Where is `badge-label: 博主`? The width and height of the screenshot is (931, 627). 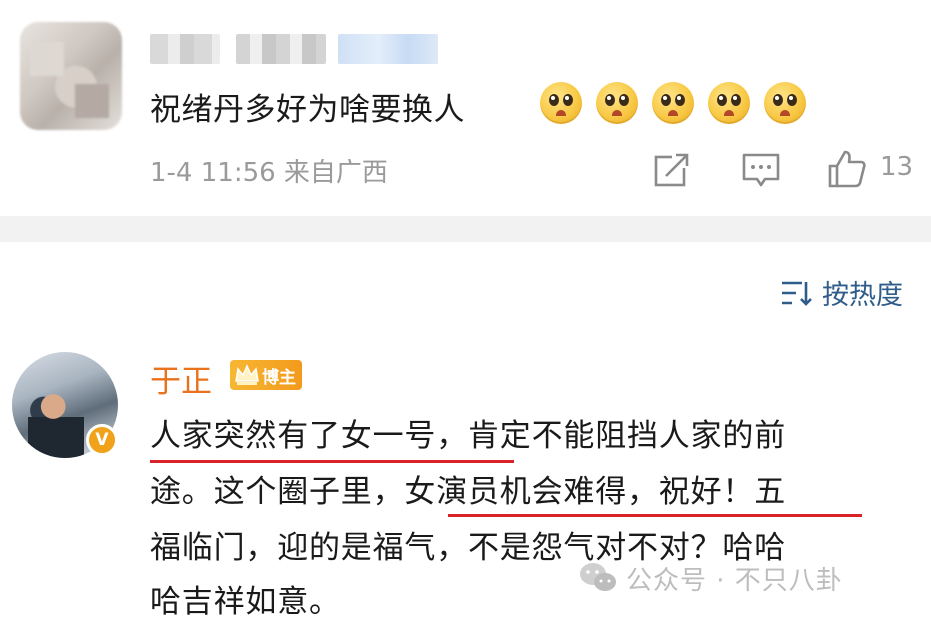 badge-label: 博主 is located at coordinates (279, 377).